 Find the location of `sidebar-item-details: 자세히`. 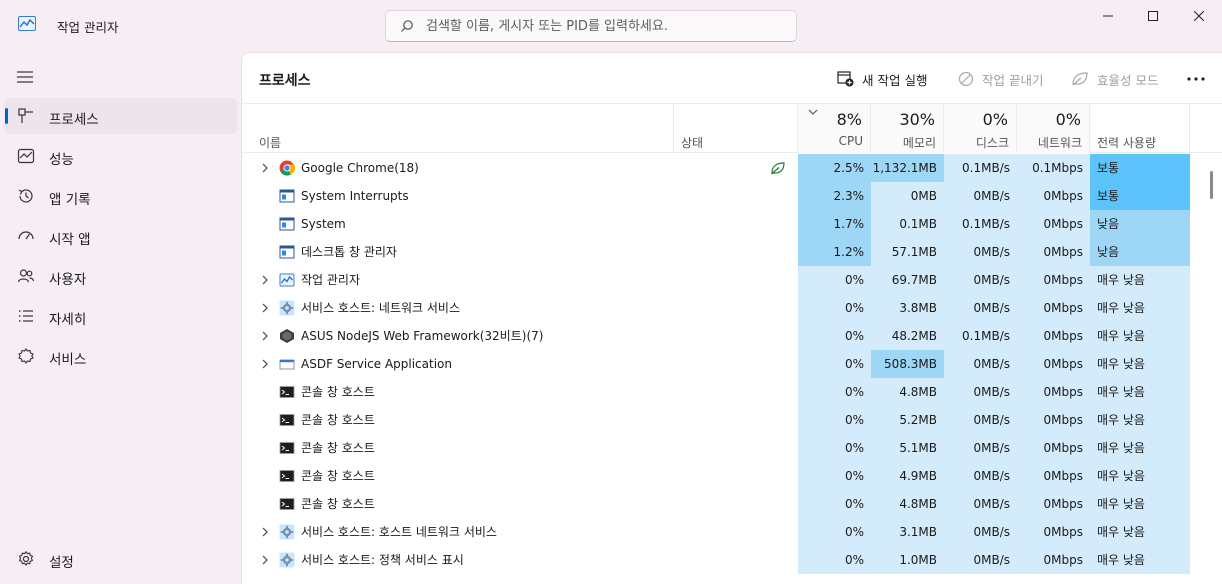

sidebar-item-details: 자세히 is located at coordinates (120, 316).